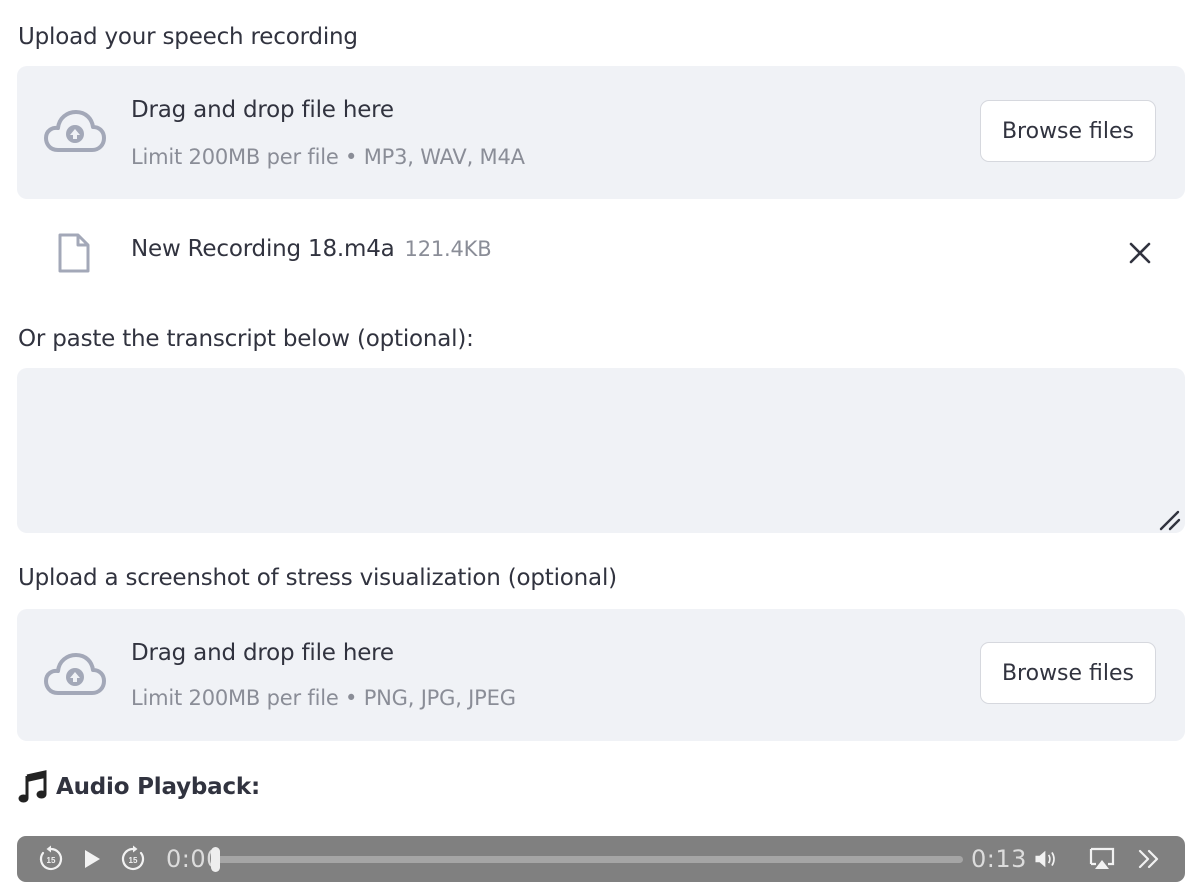  I want to click on close-icon, so click(1140, 253).